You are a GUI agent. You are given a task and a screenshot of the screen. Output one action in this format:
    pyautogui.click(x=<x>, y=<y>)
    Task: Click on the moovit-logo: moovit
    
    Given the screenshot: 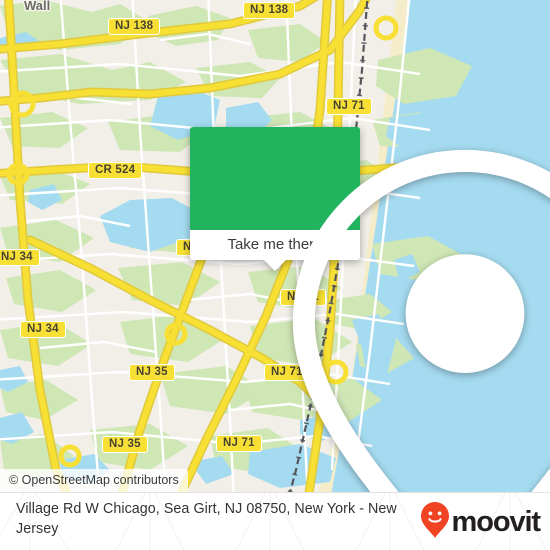 What is the action you would take?
    pyautogui.click(x=481, y=520)
    